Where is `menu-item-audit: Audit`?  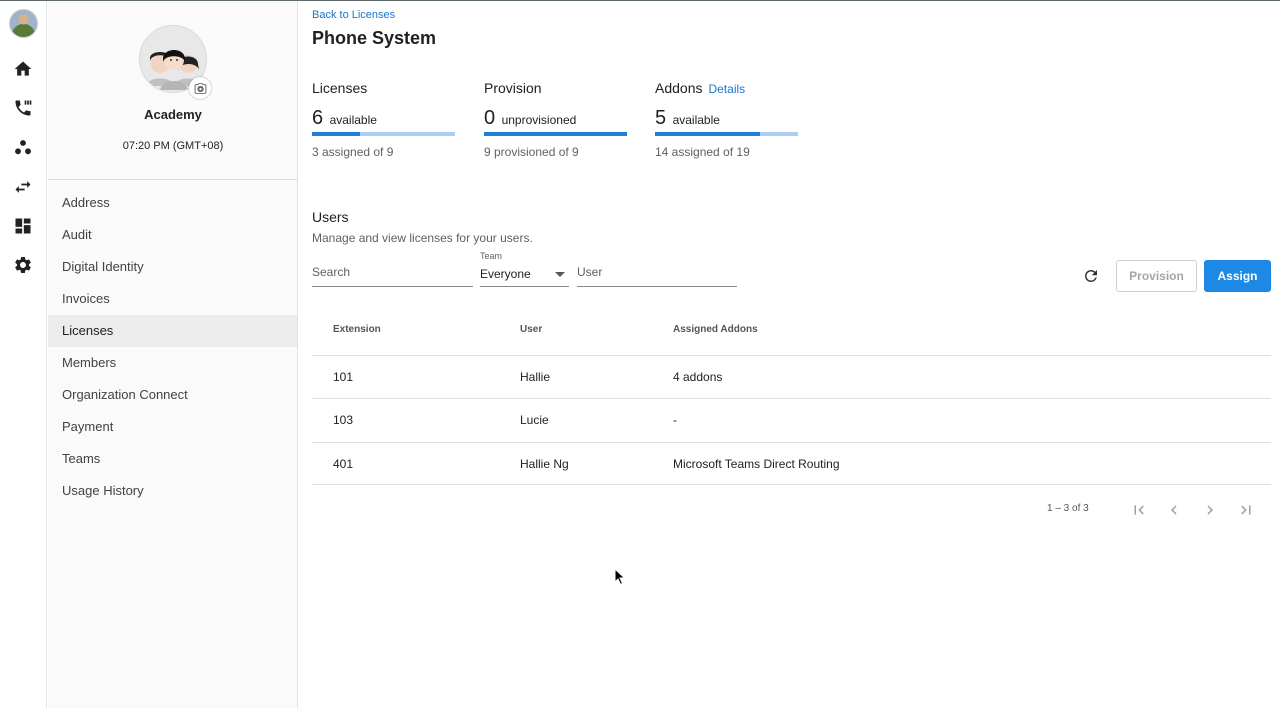 menu-item-audit: Audit is located at coordinates (172, 235).